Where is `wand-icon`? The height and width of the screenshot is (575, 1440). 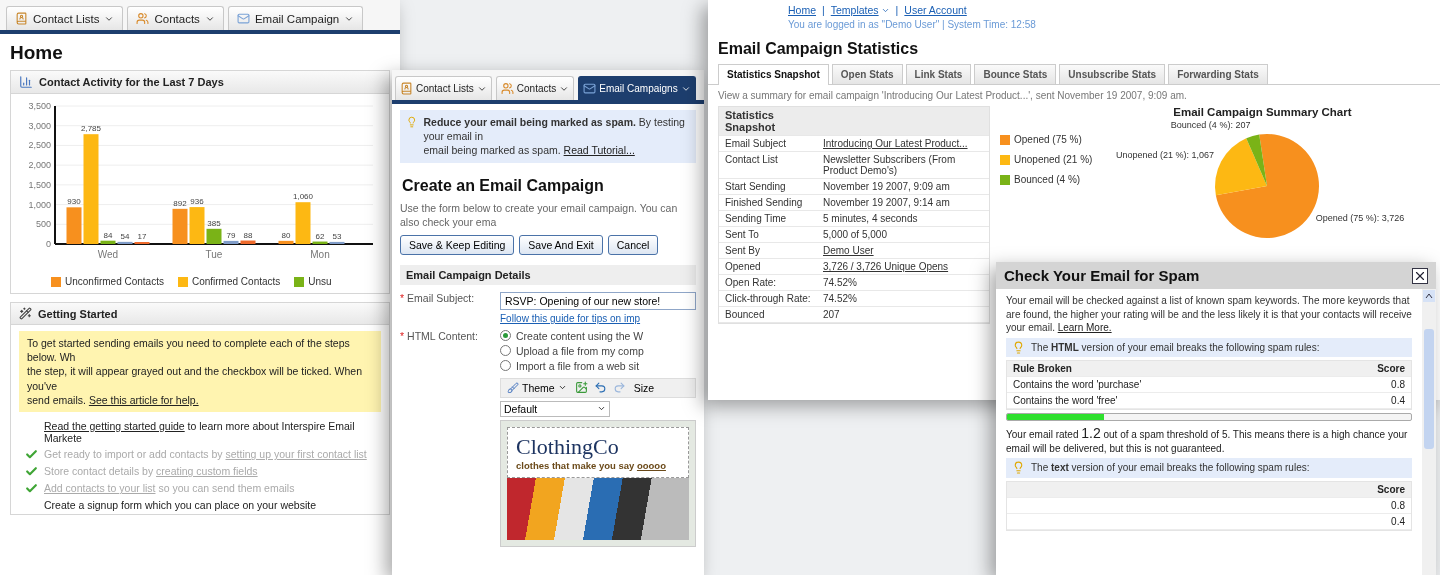 wand-icon is located at coordinates (25, 313).